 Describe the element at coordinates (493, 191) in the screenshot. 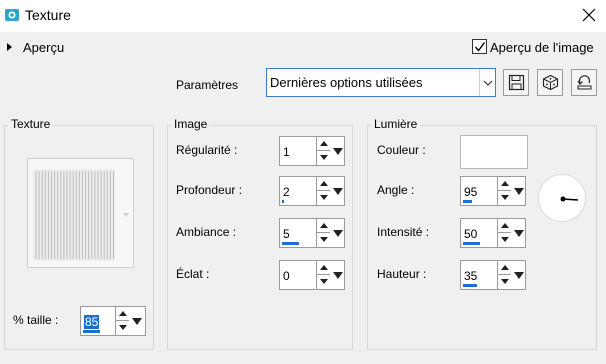

I see `stepper: 95` at that location.